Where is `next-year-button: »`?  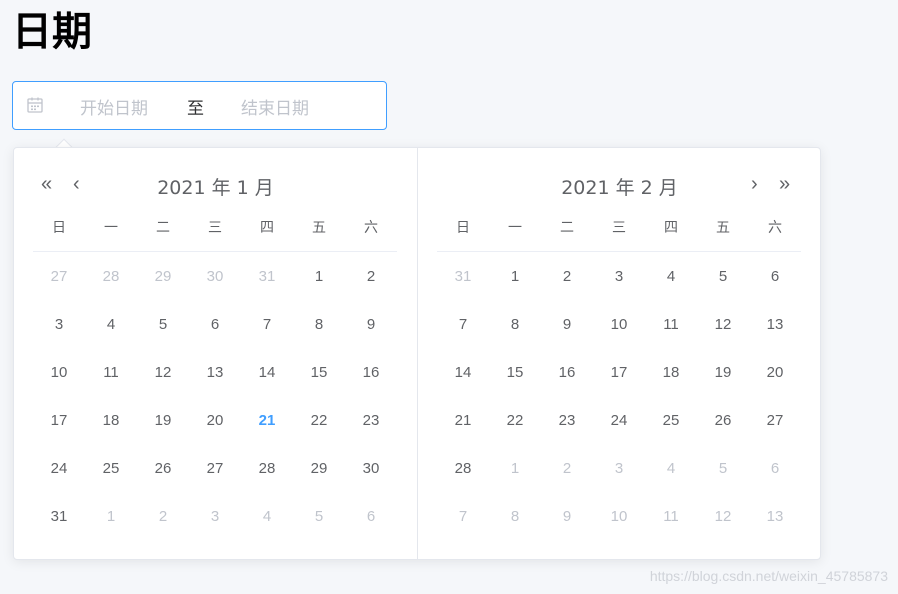
next-year-button: » is located at coordinates (784, 184).